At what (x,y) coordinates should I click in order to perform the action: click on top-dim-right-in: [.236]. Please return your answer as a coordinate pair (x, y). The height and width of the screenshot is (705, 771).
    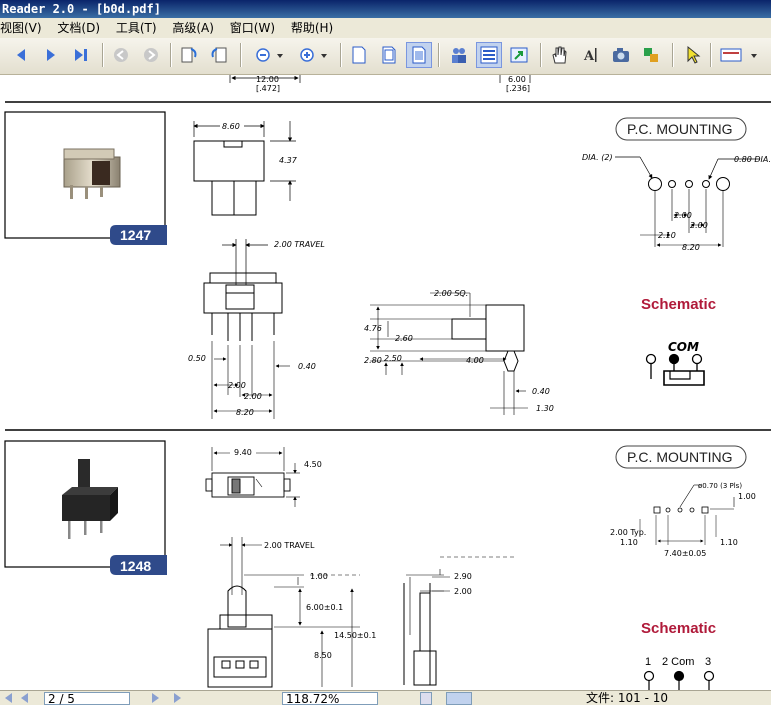
    Looking at the image, I should click on (518, 88).